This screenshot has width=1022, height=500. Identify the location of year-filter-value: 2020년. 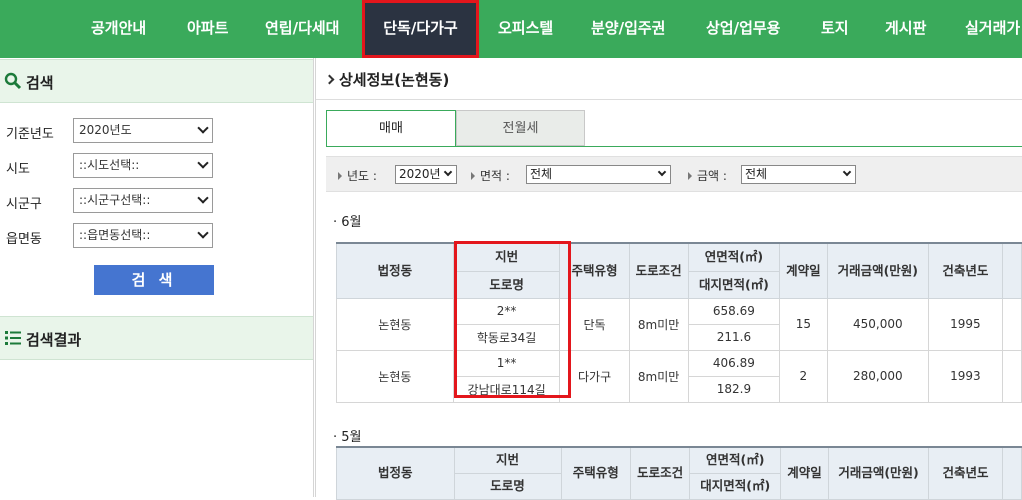
(420, 174).